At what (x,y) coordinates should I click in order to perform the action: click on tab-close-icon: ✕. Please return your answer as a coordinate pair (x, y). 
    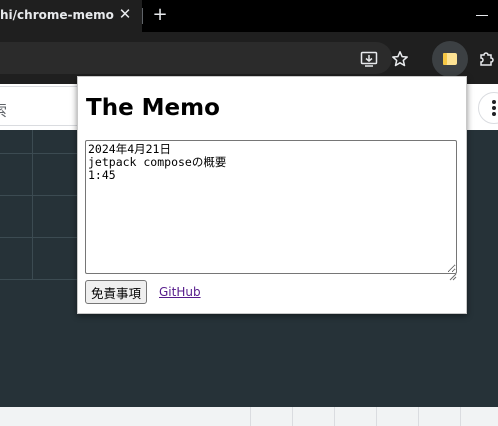
    Looking at the image, I should click on (125, 14).